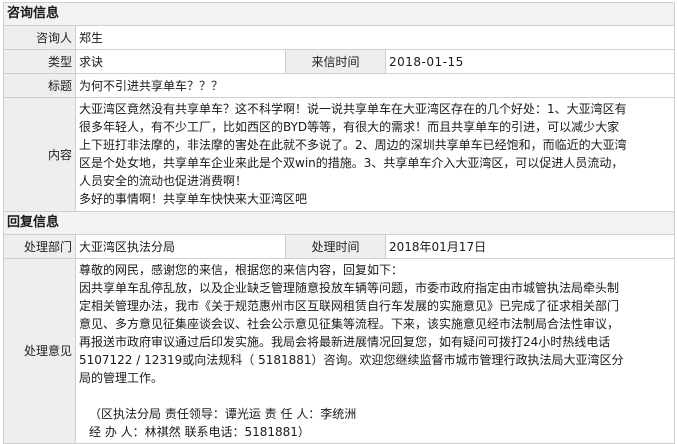 This screenshot has height=444, width=677. Describe the element at coordinates (375, 85) in the screenshot. I see `title-value: 为何不引进共享单车？？？` at that location.